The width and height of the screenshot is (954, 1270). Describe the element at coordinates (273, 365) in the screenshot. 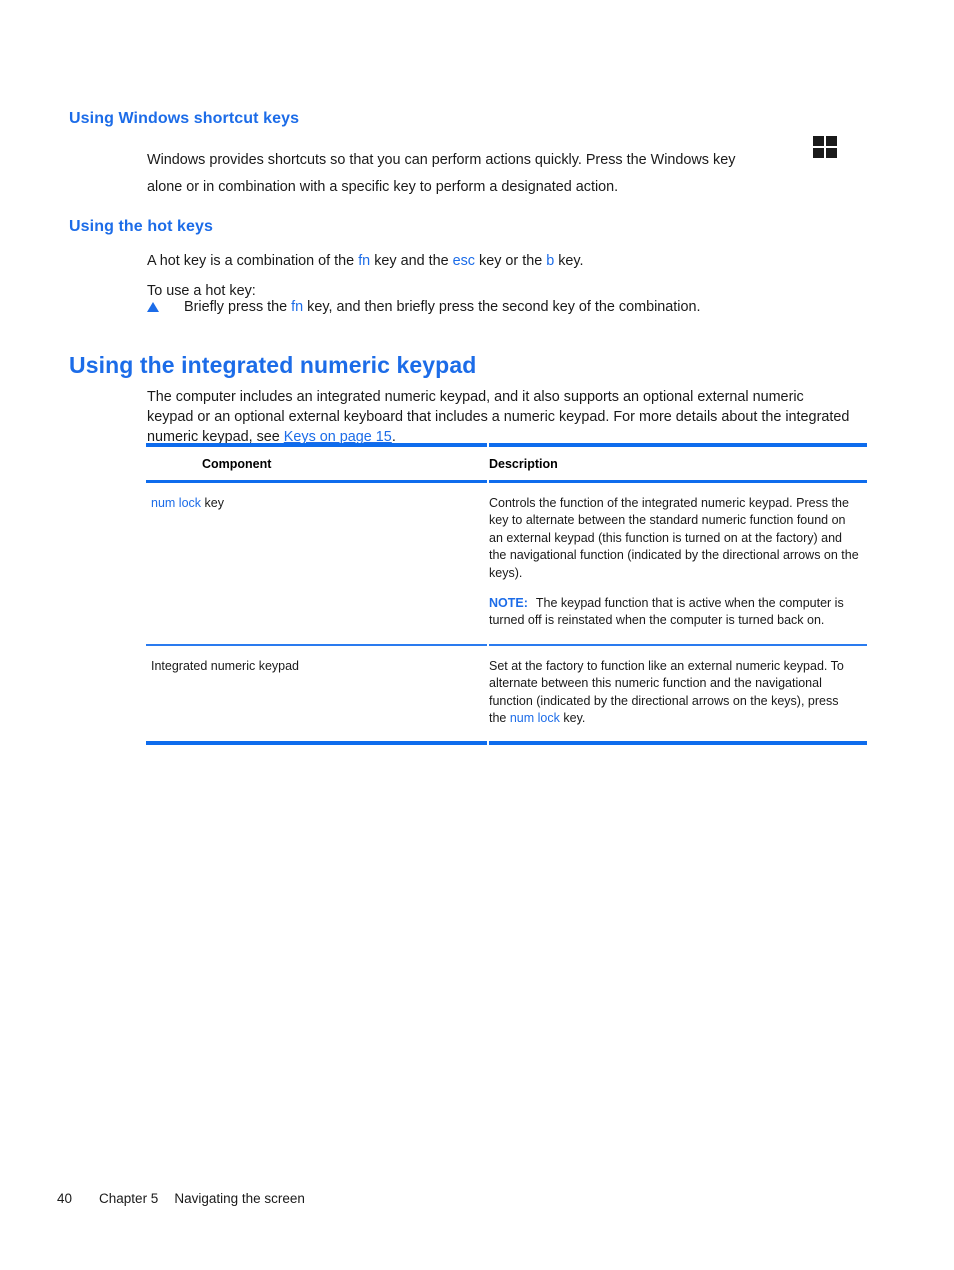

I see `heading-using-the-integrated-numeric-keypad: Using the integrated numeric keypad` at that location.